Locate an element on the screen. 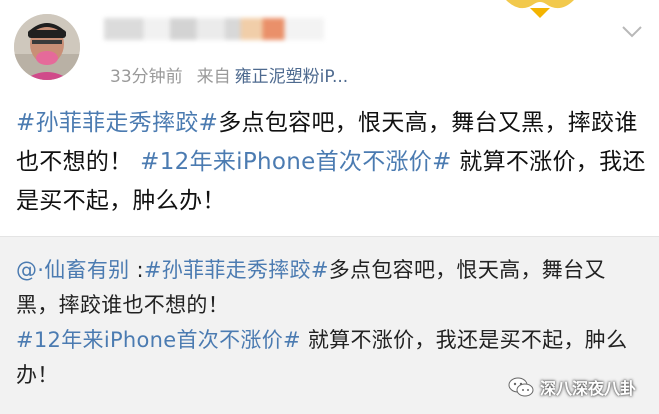 The image size is (659, 414). repost-colon: : is located at coordinates (136, 270).